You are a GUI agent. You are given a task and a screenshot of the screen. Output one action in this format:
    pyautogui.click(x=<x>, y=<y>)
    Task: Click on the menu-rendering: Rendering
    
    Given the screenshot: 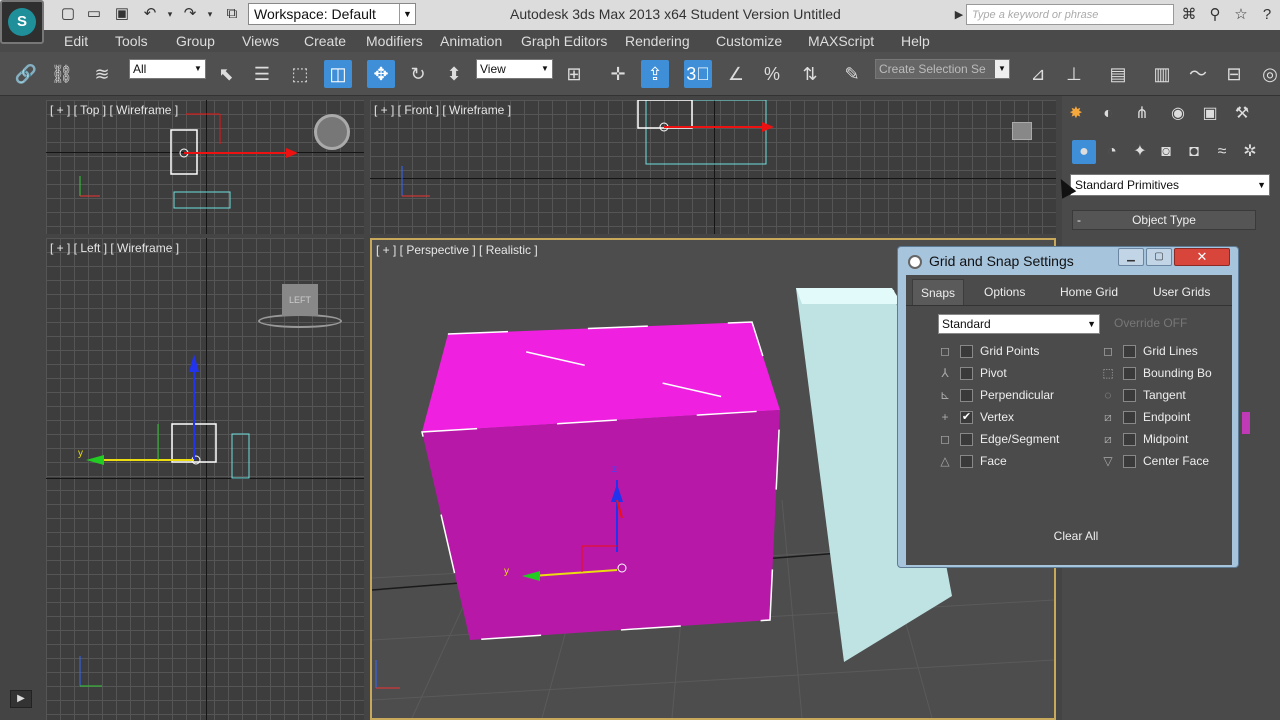 What is the action you would take?
    pyautogui.click(x=657, y=41)
    